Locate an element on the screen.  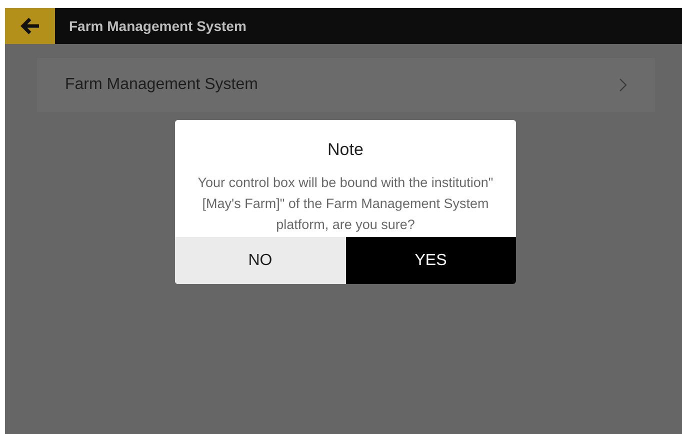
dialog-message: Your control box will be bound with the institution" [May's Farm]" of the Farm Management System platform, are you sure? is located at coordinates (345, 204).